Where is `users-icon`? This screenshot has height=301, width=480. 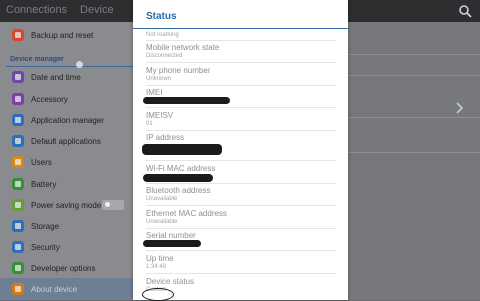 users-icon is located at coordinates (18, 162).